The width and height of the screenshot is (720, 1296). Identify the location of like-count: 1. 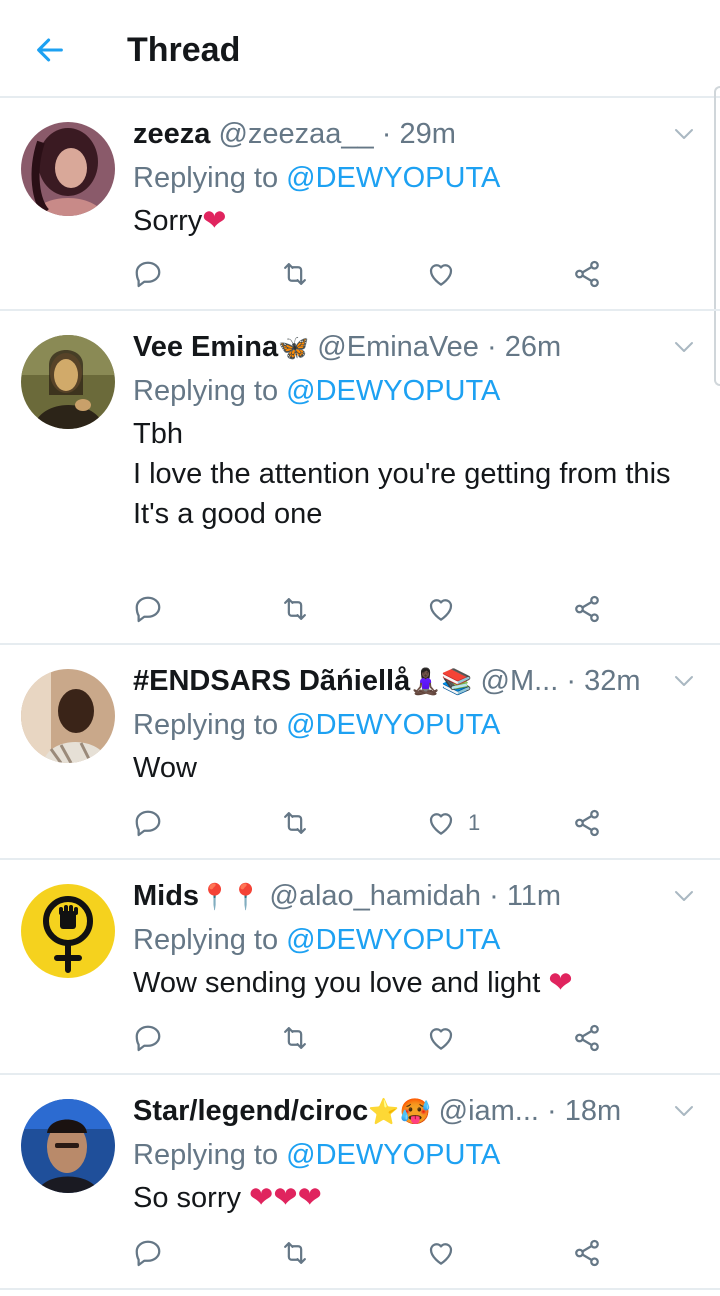
(474, 822).